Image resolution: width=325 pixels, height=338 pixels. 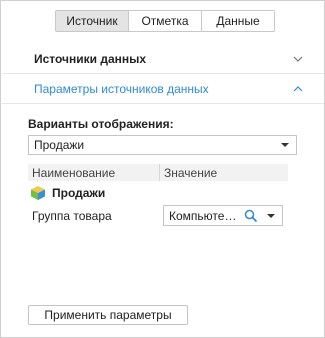 What do you see at coordinates (298, 89) in the screenshot?
I see `chevron-up-icon` at bounding box center [298, 89].